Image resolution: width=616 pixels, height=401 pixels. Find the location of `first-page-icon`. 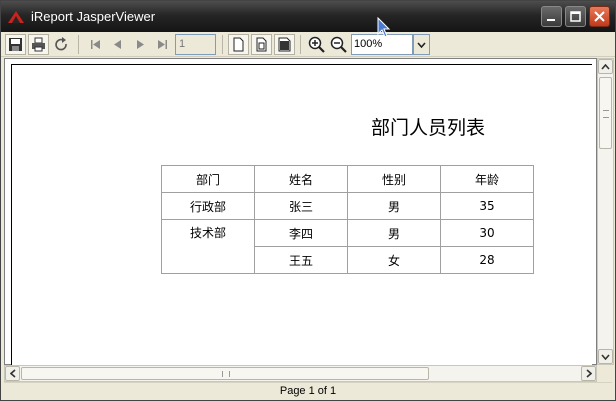

first-page-icon is located at coordinates (95, 44).